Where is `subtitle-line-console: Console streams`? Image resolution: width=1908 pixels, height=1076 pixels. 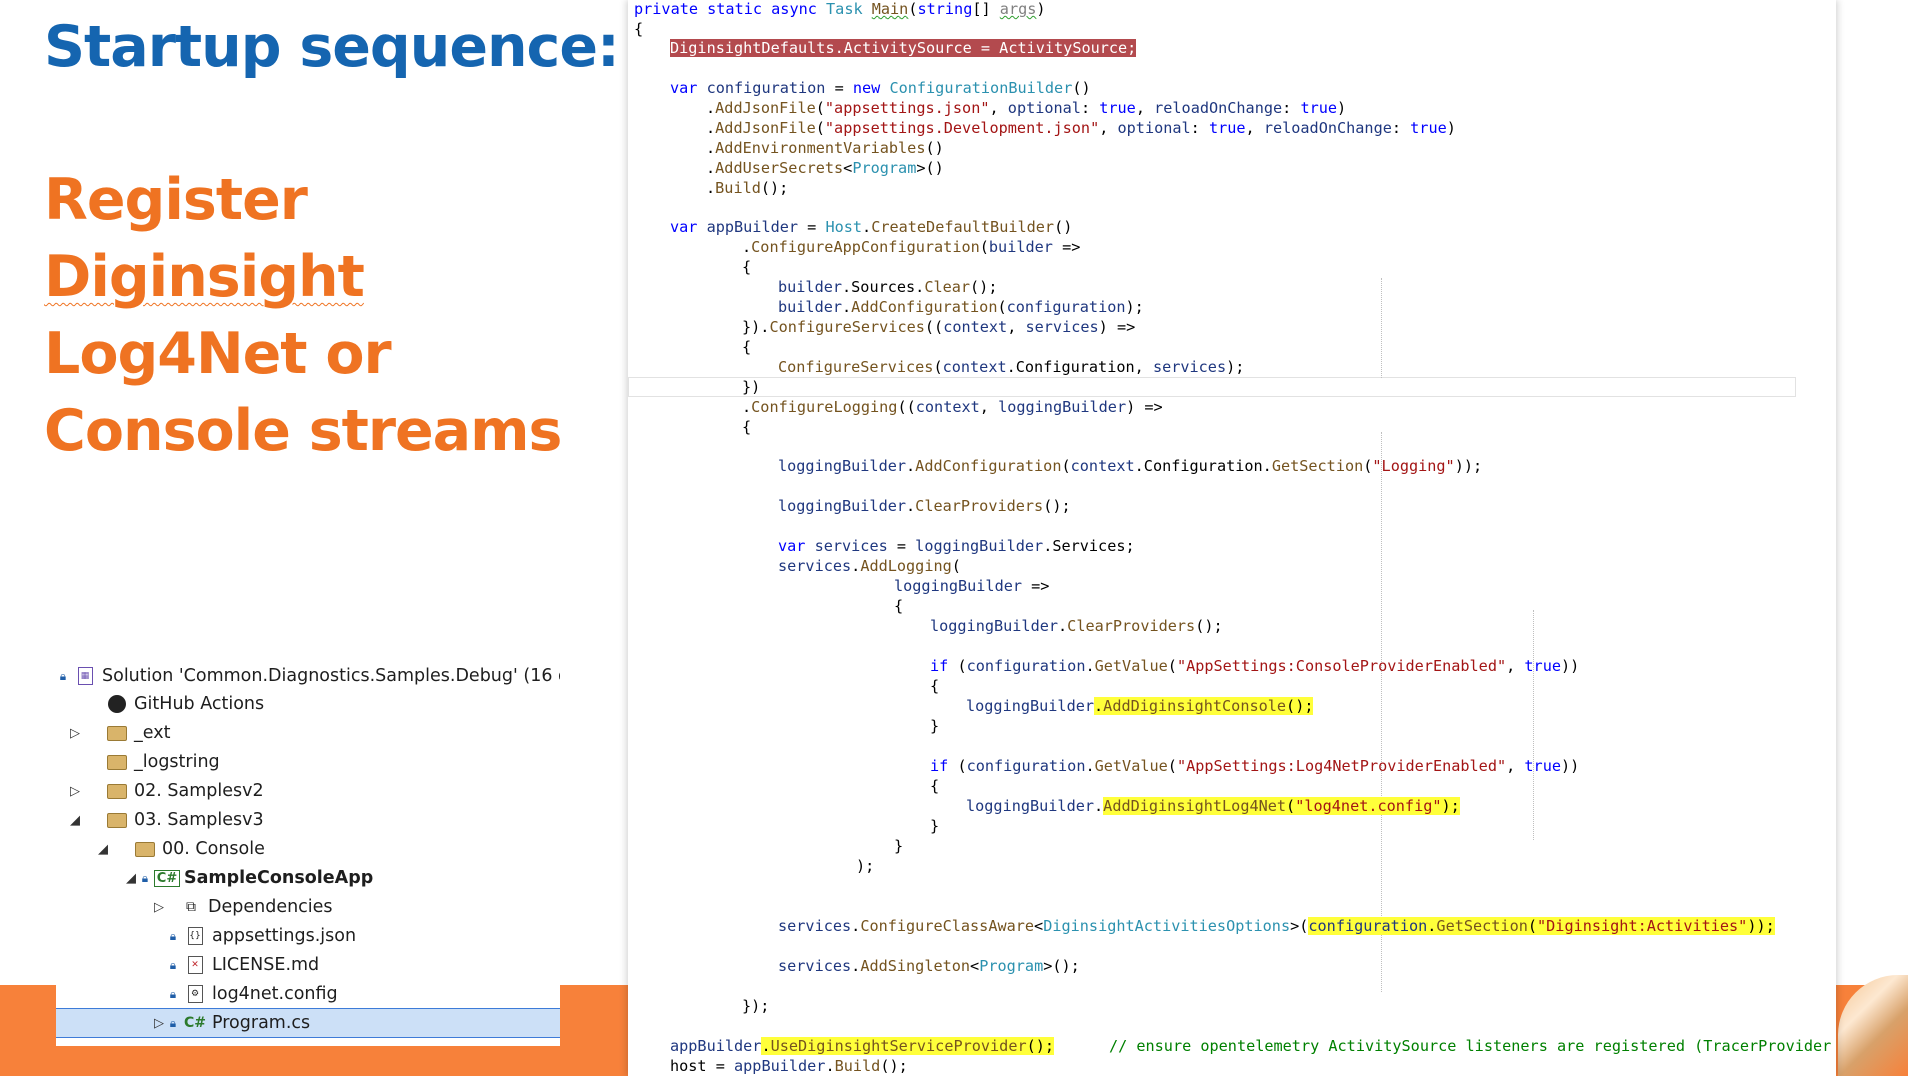
subtitle-line-console: Console streams is located at coordinates (303, 431).